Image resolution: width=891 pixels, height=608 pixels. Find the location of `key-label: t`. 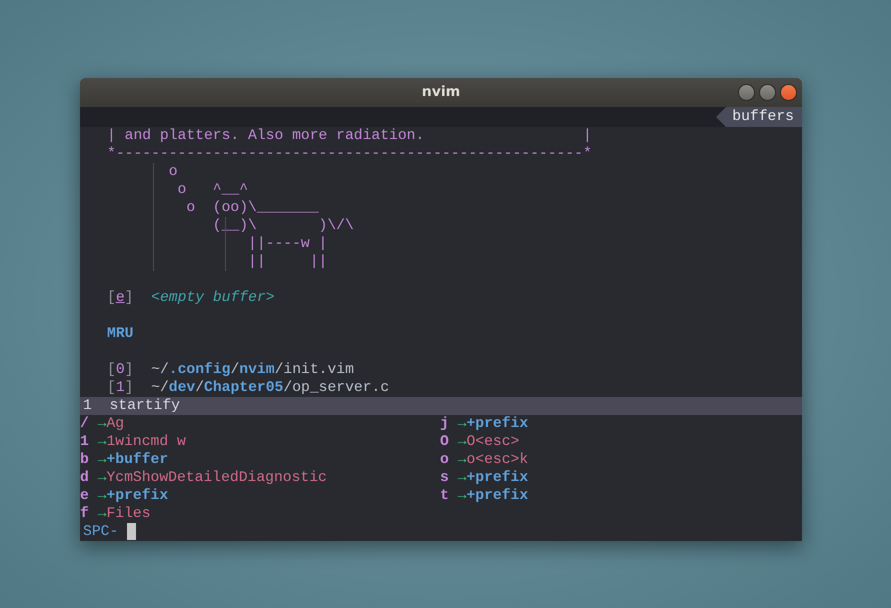

key-label: t is located at coordinates (444, 496).